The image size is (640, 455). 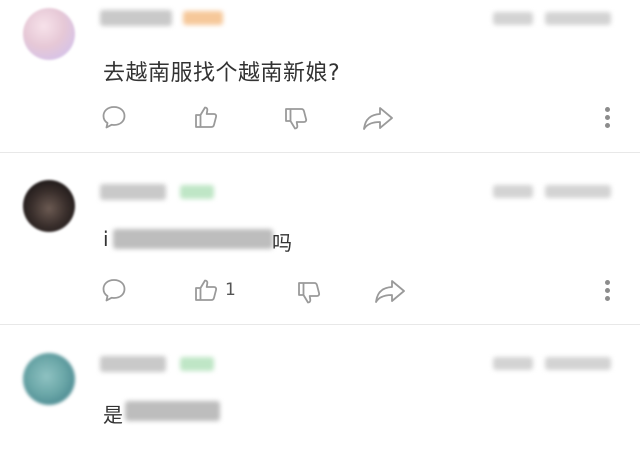 I want to click on comment-text-fragment: 吗, so click(x=282, y=243).